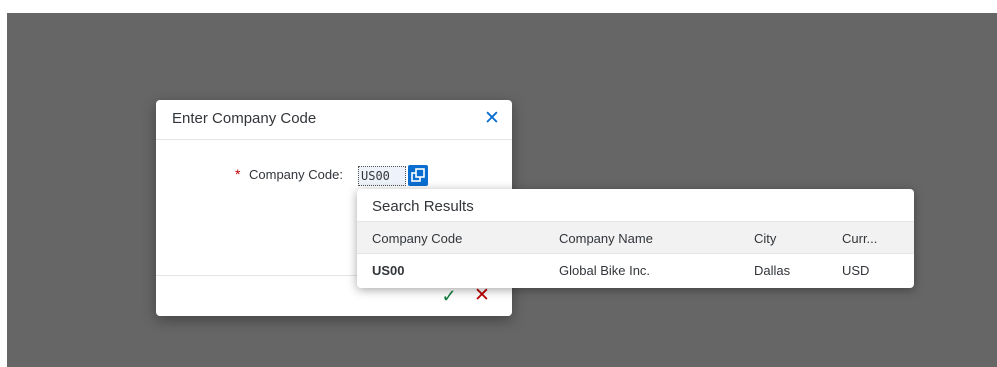 The image size is (997, 367). Describe the element at coordinates (492, 119) in the screenshot. I see `close-icon: ✕` at that location.